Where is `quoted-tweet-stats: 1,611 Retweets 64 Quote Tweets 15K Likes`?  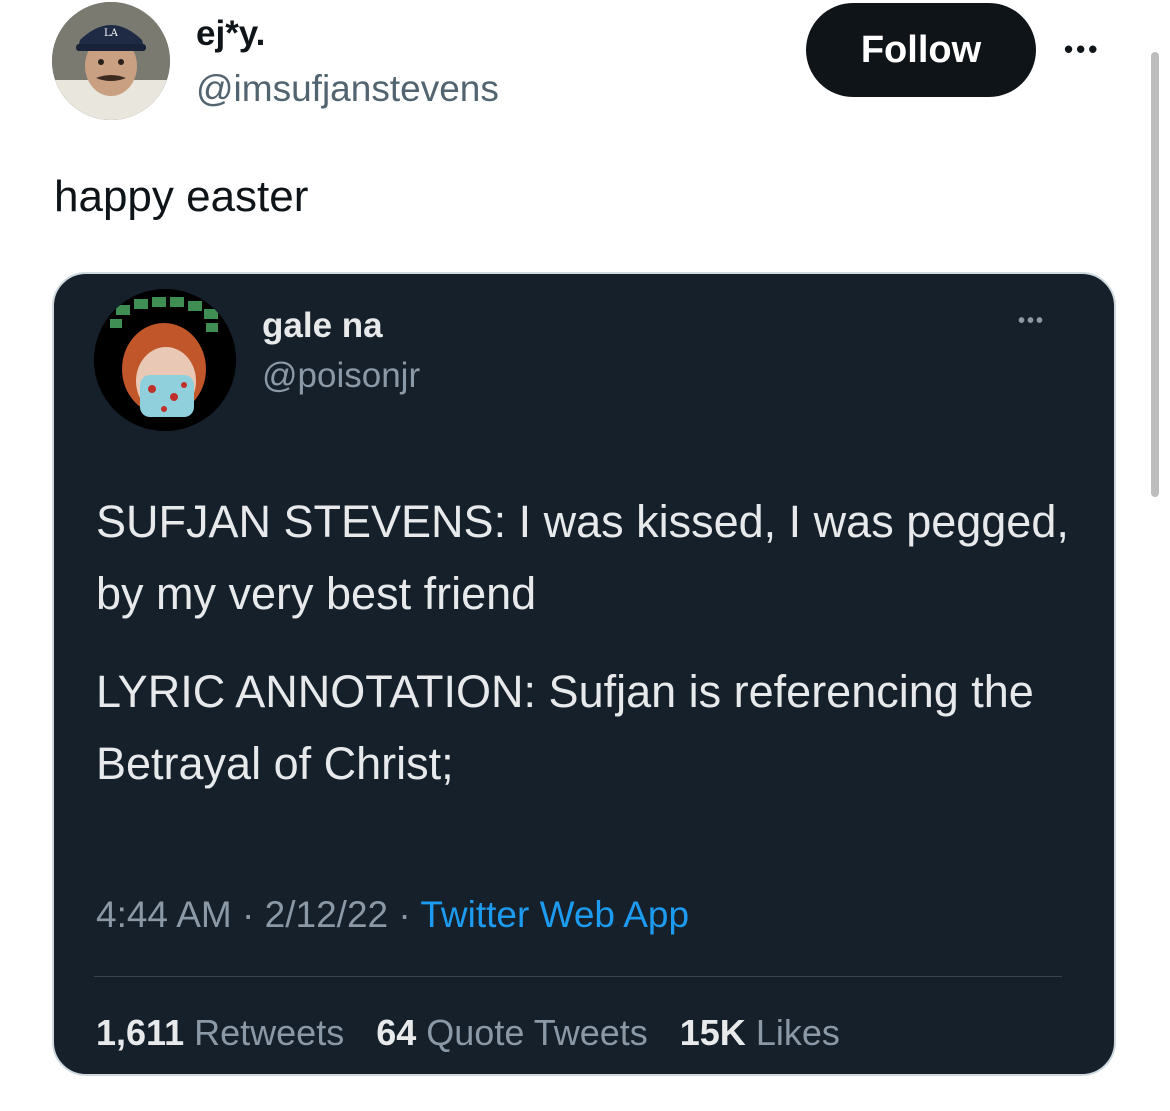 quoted-tweet-stats: 1,611 Retweets 64 Quote Tweets 15K Likes is located at coordinates (468, 1033).